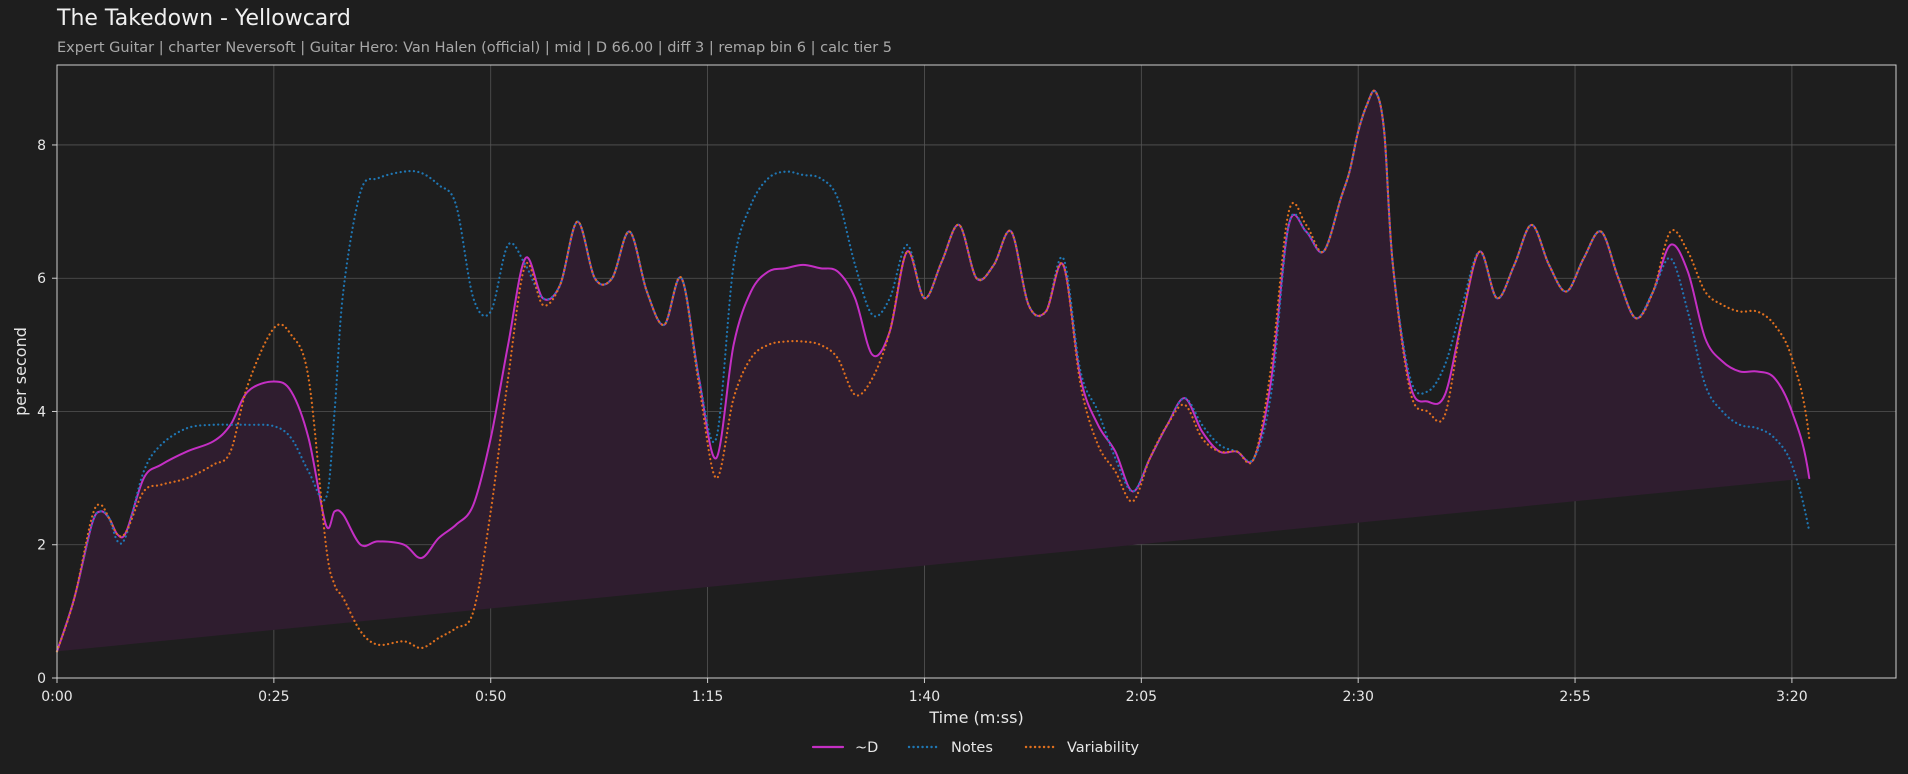  What do you see at coordinates (1357, 697) in the screenshot?
I see `x-tick-label: 2:30` at bounding box center [1357, 697].